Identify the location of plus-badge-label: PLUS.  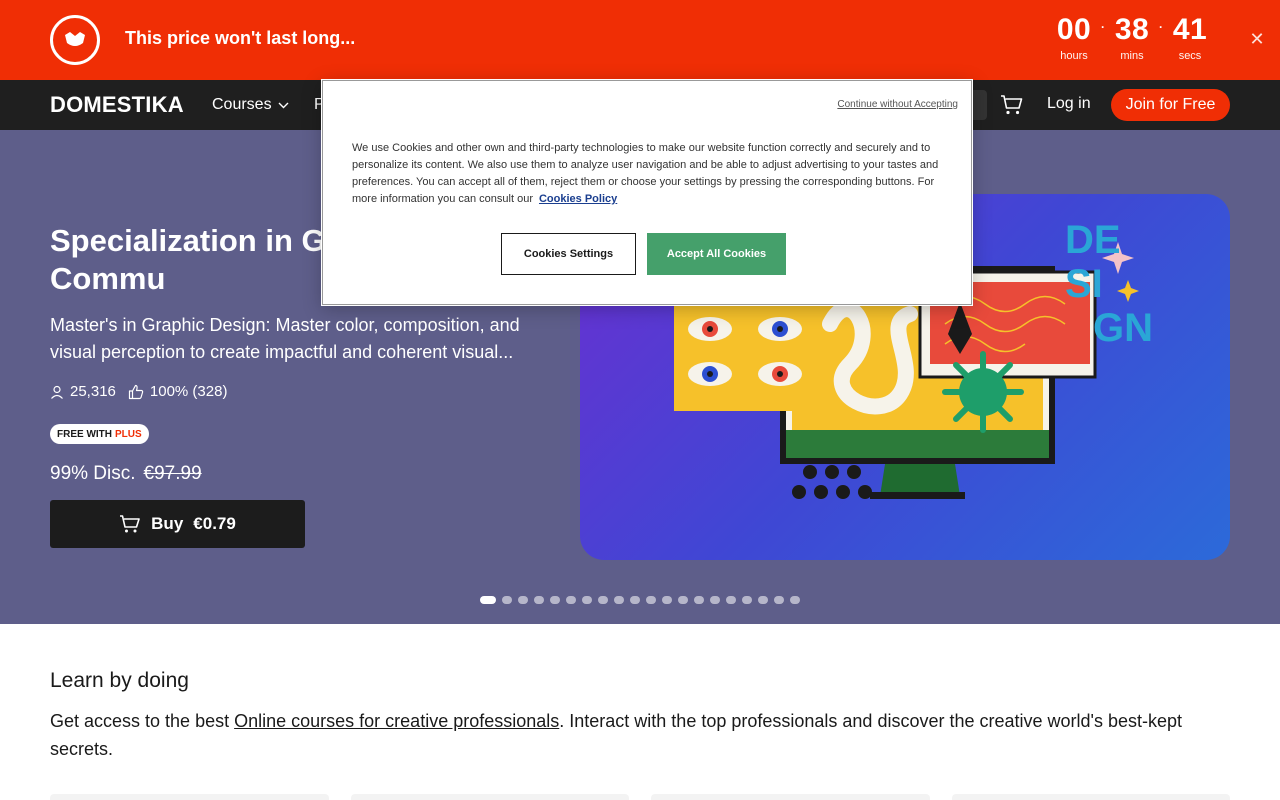
(128, 434).